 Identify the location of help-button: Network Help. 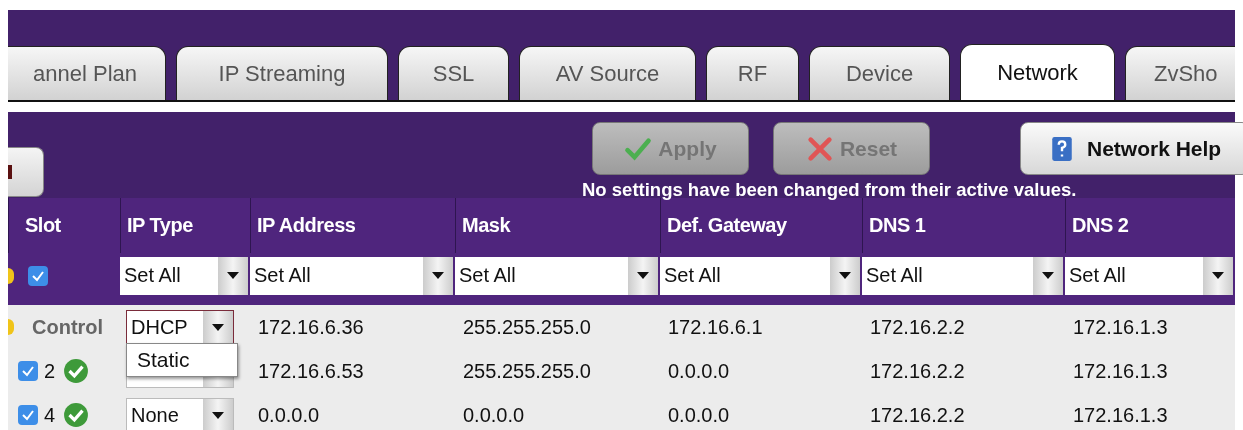
(1131, 148).